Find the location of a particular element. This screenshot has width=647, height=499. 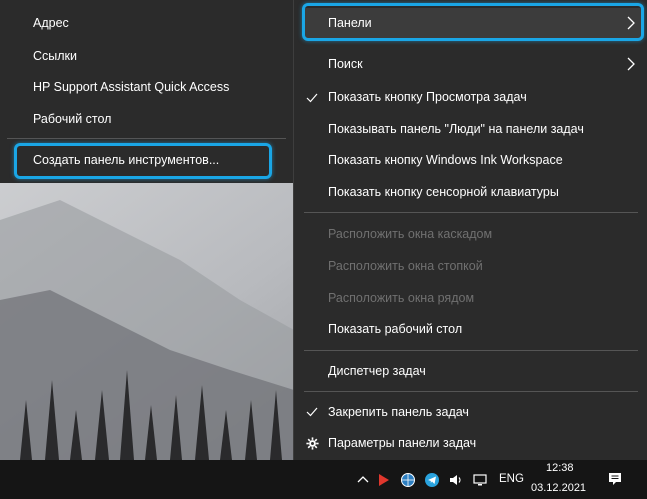

menu-item-search: Поиск is located at coordinates (345, 64).